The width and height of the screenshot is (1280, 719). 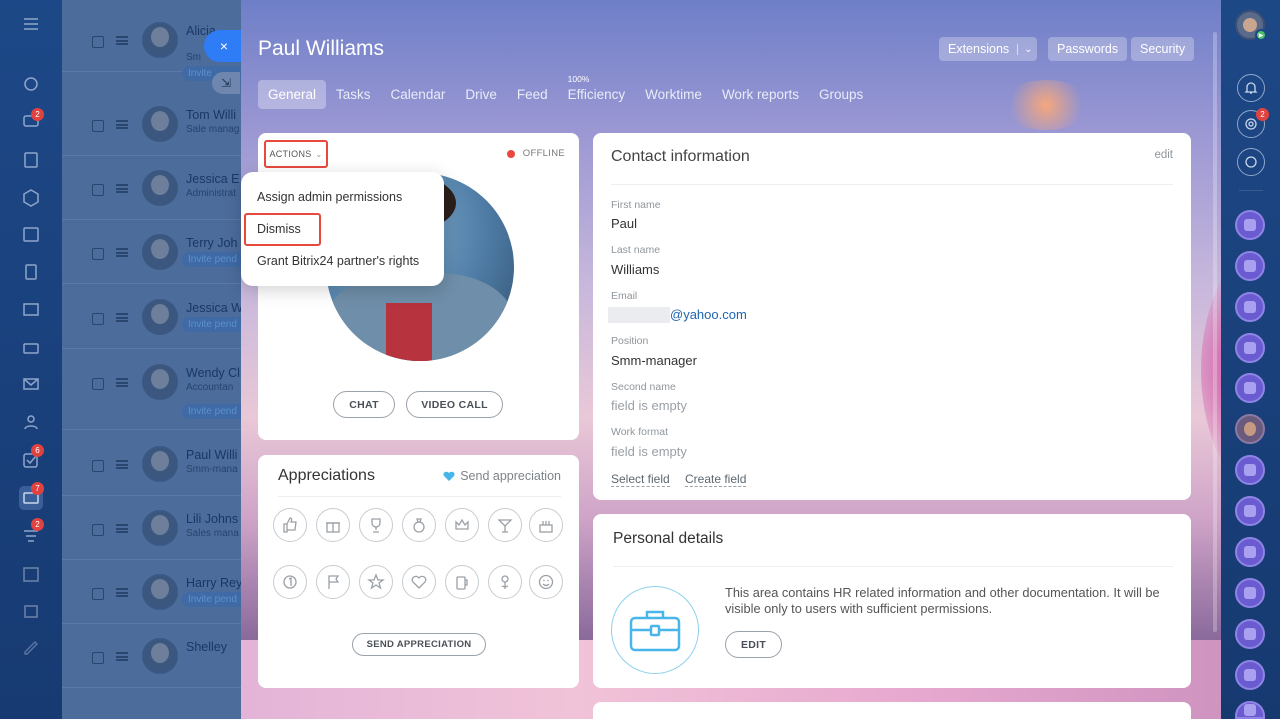 What do you see at coordinates (31, 160) in the screenshot?
I see `feed-icon` at bounding box center [31, 160].